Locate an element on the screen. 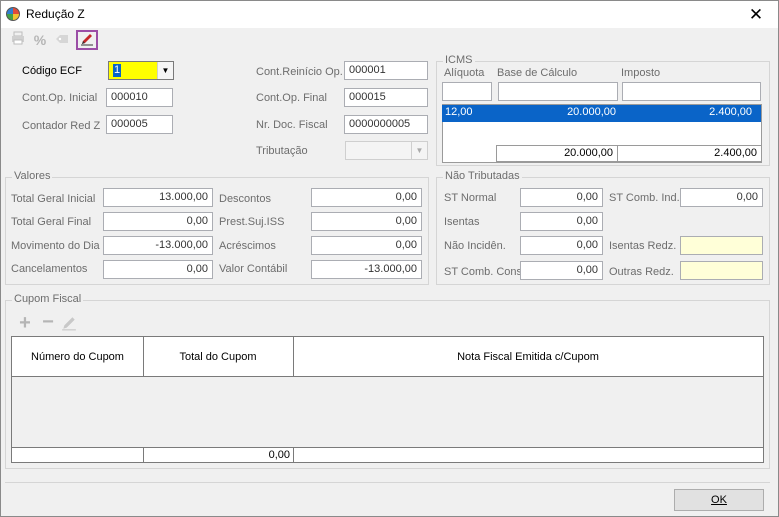 Image resolution: width=779 pixels, height=517 pixels. movimento-dia-label: Movimento do Dia is located at coordinates (55, 246).